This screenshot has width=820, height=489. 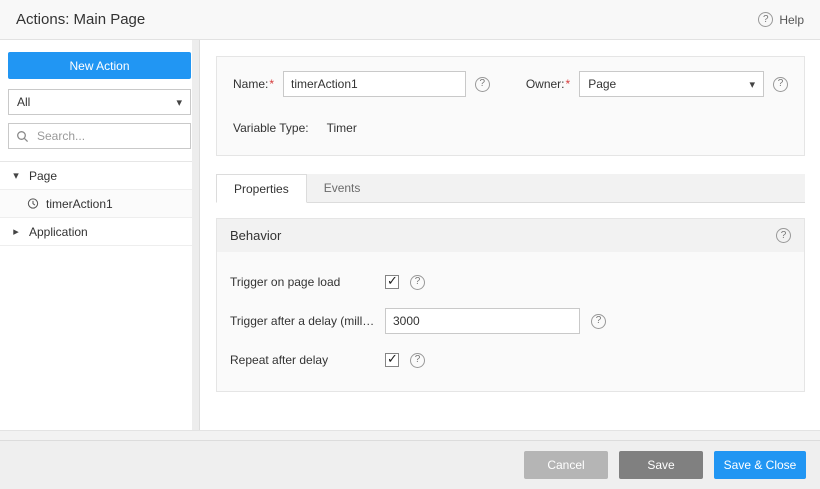 What do you see at coordinates (99, 65) in the screenshot?
I see `new-action-button: New Action` at bounding box center [99, 65].